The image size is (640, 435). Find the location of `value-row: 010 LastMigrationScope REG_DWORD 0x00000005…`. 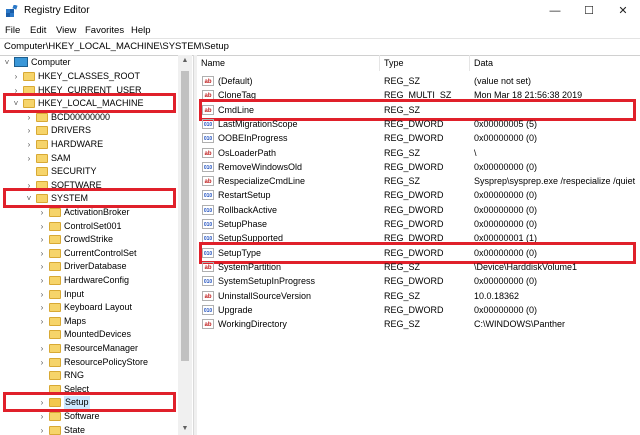

value-row: 010 LastMigrationScope REG_DWORD 0x00000005… is located at coordinates (418, 124).